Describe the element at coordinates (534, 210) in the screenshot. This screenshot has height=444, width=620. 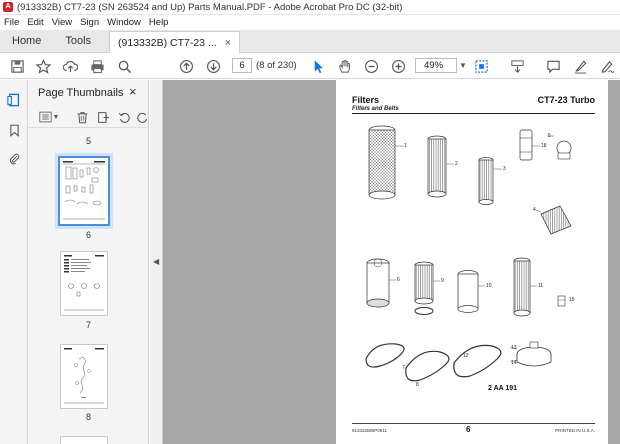
I see `callout-4: 4` at that location.